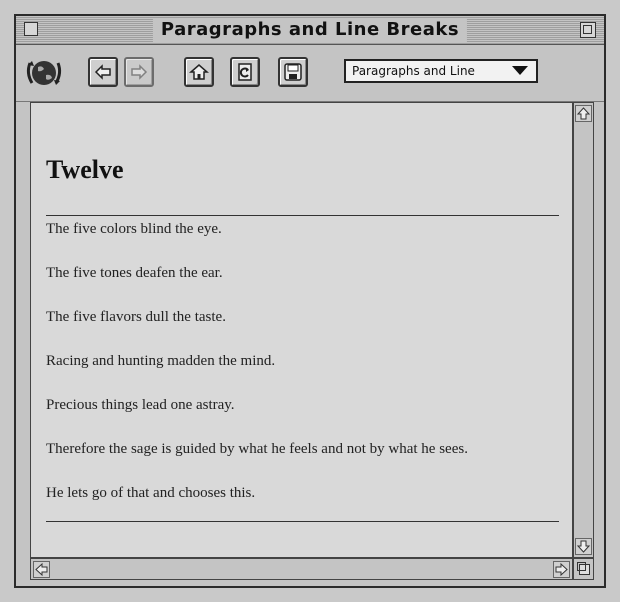  Describe the element at coordinates (134, 229) in the screenshot. I see `text-line: The five colors blind the eye.` at that location.